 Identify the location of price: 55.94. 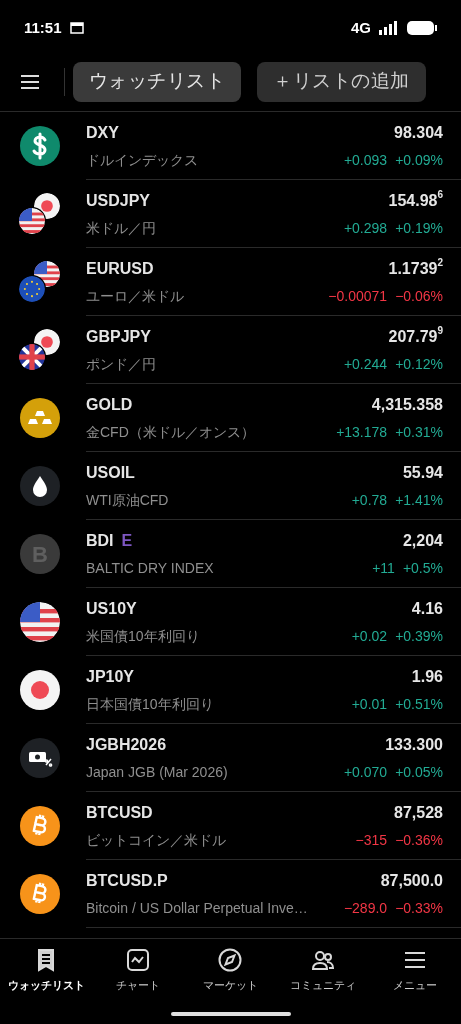
(422, 472).